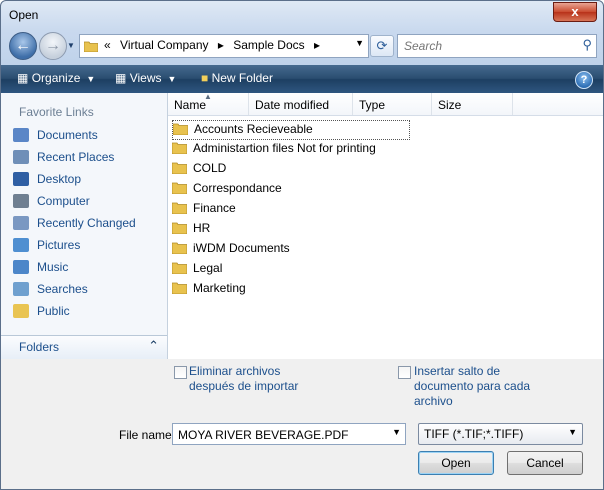  Describe the element at coordinates (21, 156) in the screenshot. I see `recent-places-icon` at that location.